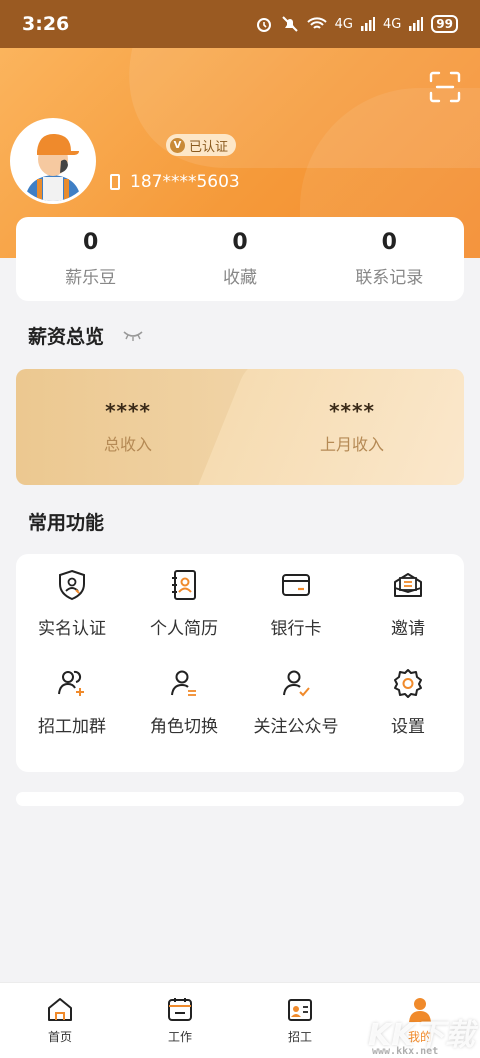  Describe the element at coordinates (389, 259) in the screenshot. I see `stat-contact-records: 0 联系记录` at that location.